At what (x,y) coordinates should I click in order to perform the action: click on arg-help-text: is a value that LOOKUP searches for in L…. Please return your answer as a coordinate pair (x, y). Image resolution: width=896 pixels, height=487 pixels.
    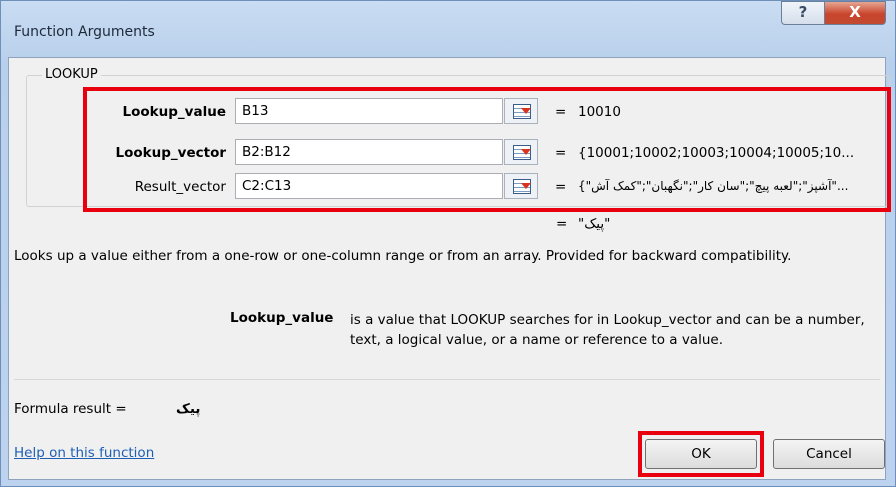
    Looking at the image, I should click on (607, 330).